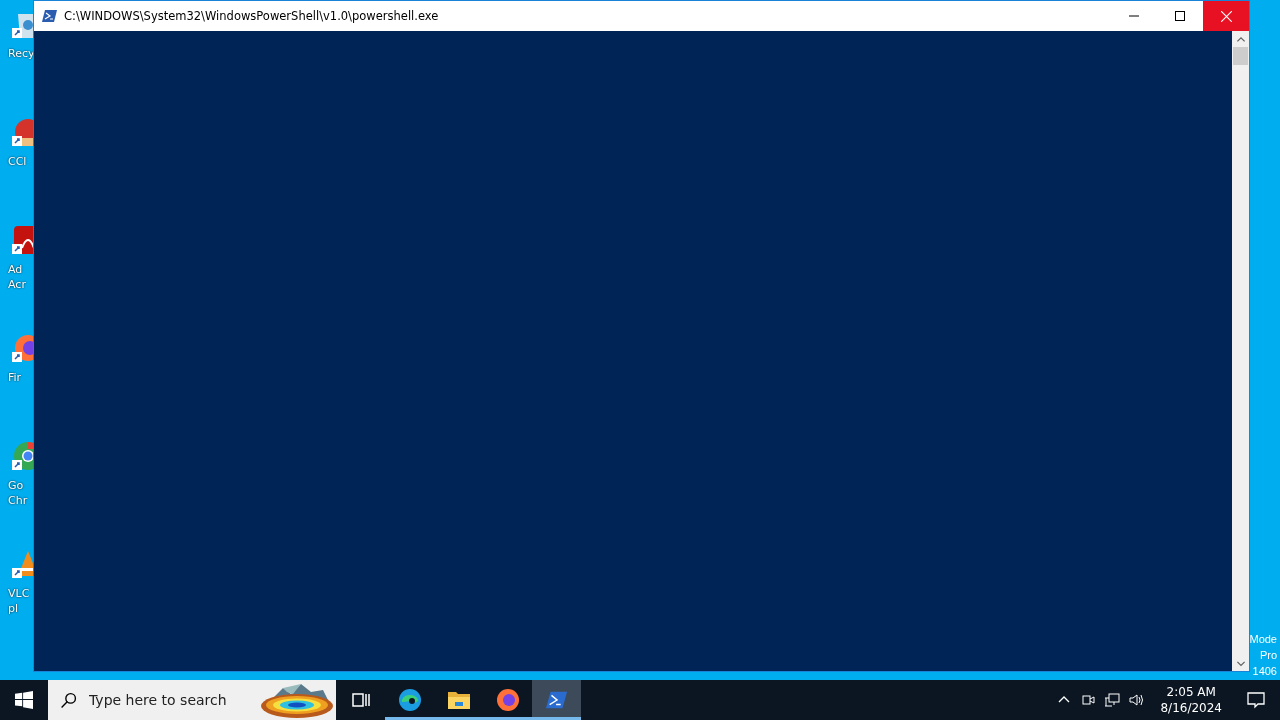 This screenshot has height=720, width=1280. What do you see at coordinates (15, 377) in the screenshot?
I see `icon-label: Fir` at bounding box center [15, 377].